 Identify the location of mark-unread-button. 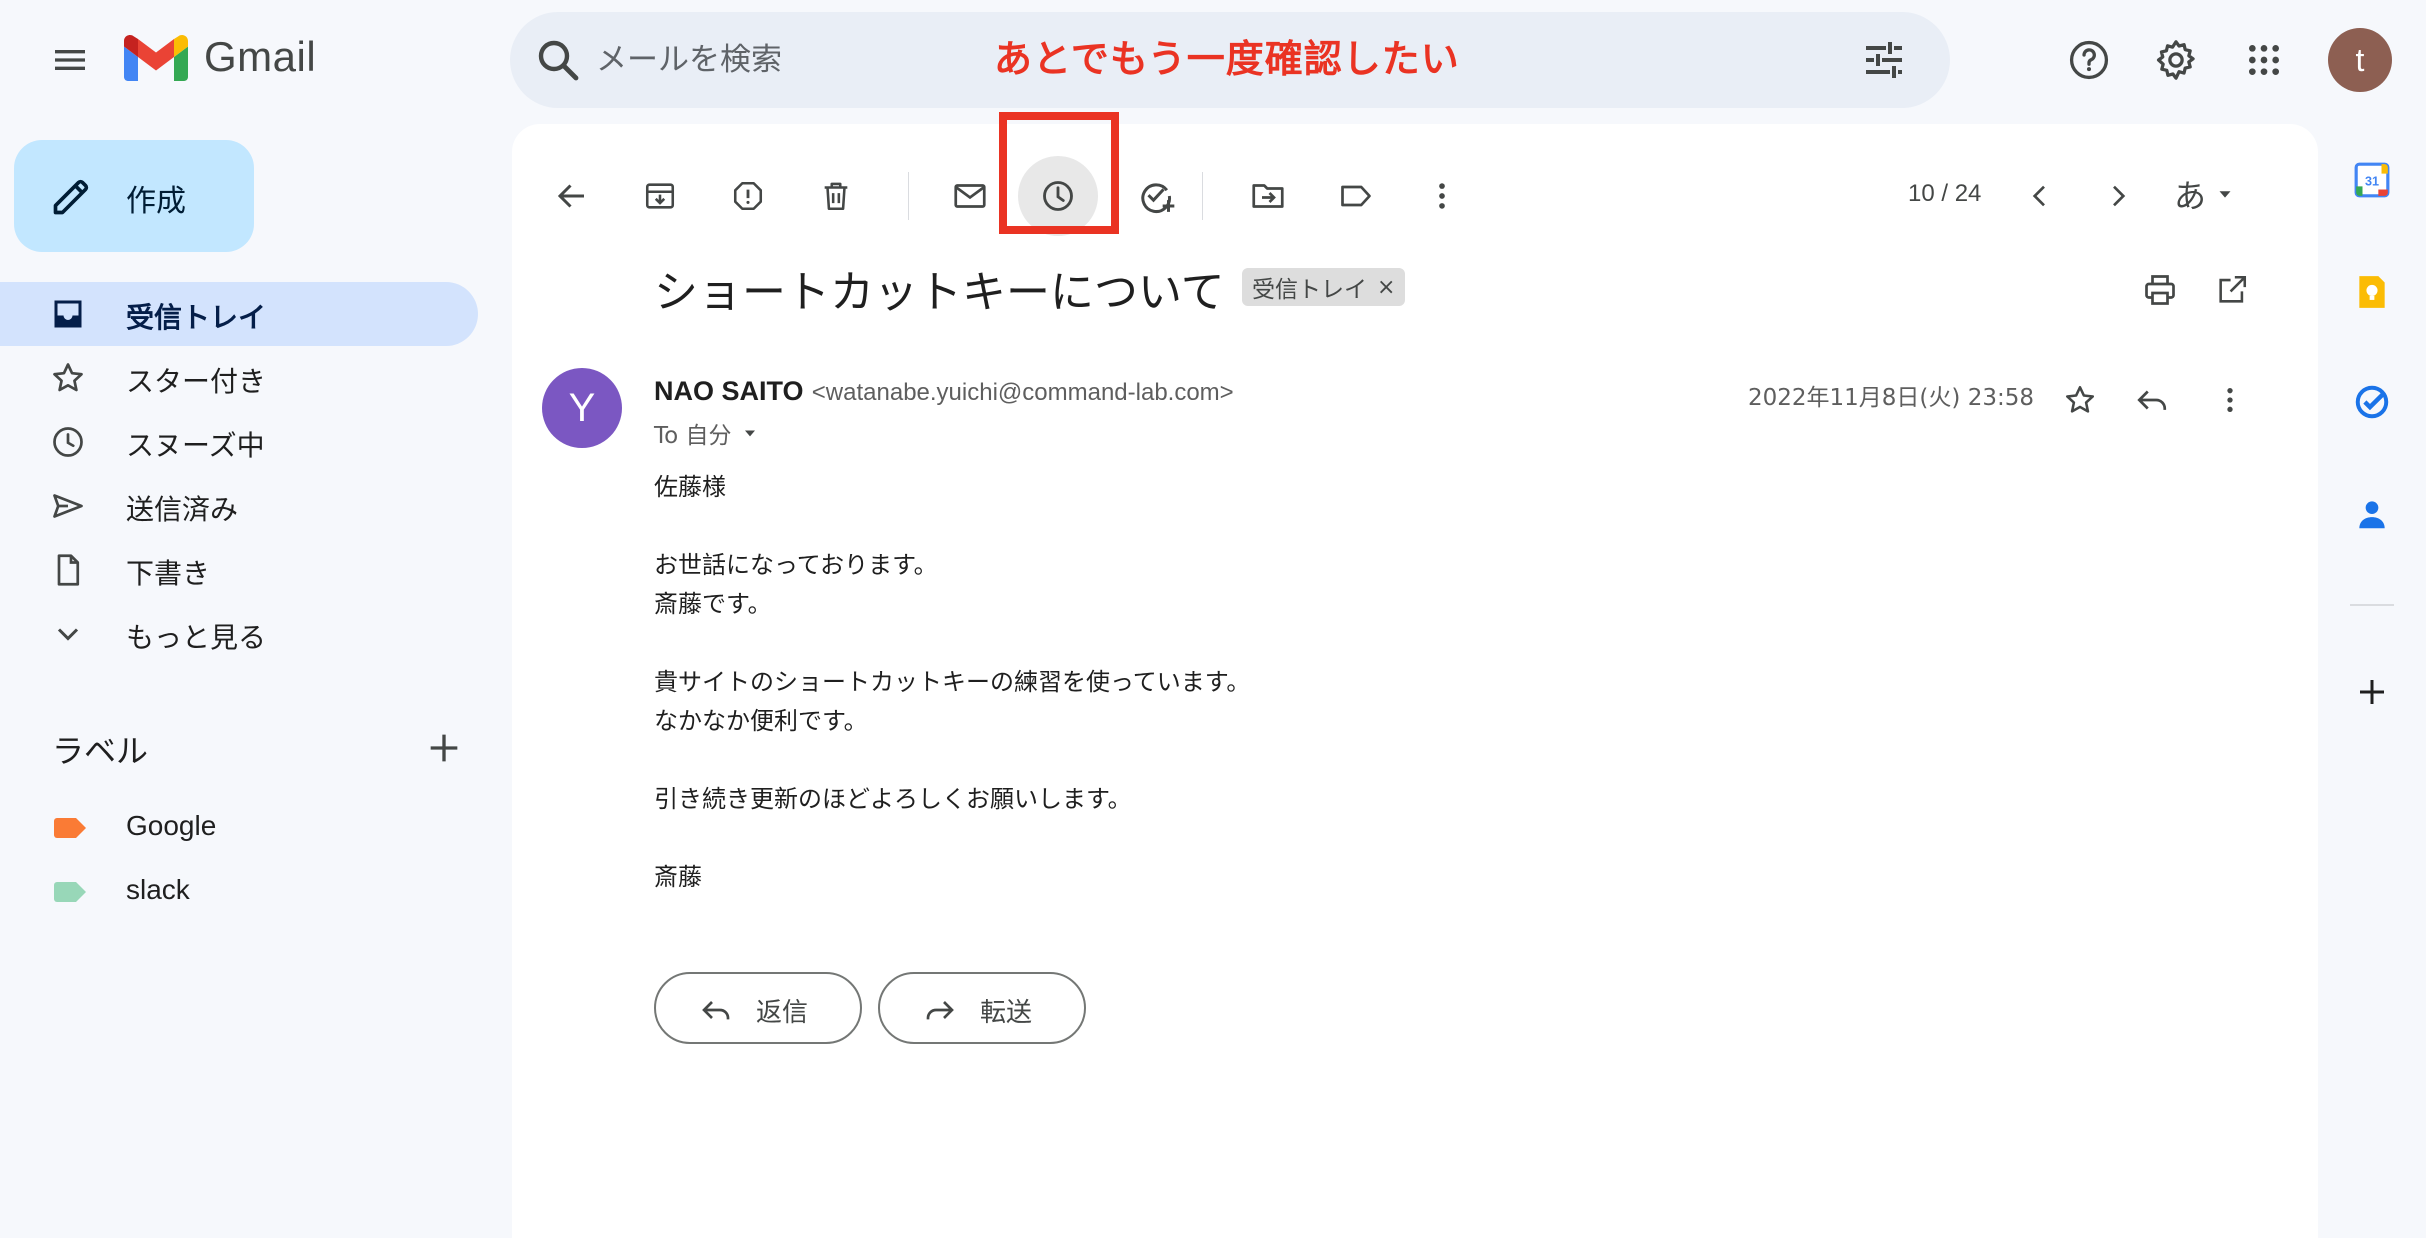
(970, 196).